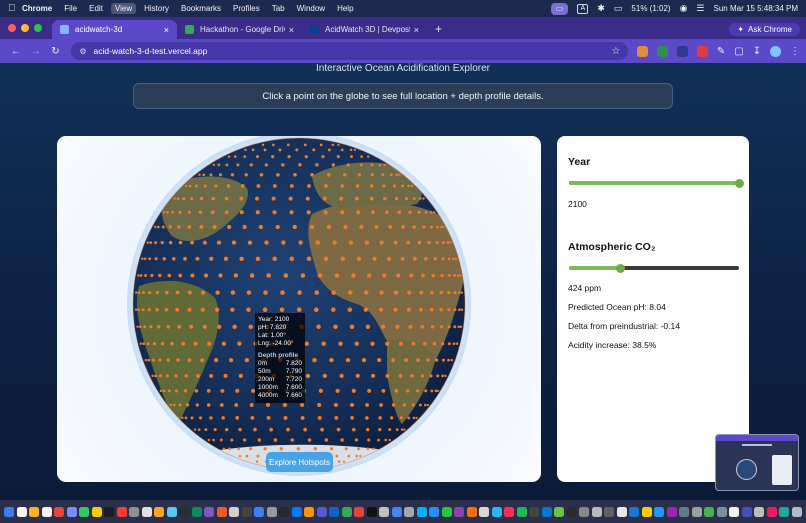  I want to click on menubar-datetime: Sun Mar 15 5:48:34 PM, so click(756, 8).